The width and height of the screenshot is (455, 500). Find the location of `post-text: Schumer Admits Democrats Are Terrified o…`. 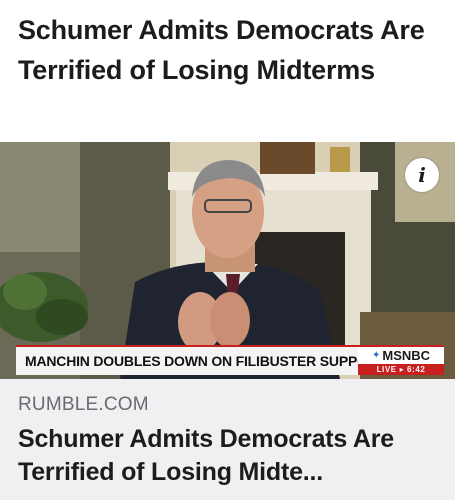

post-text: Schumer Admits Democrats Are Terrified o… is located at coordinates (221, 50).